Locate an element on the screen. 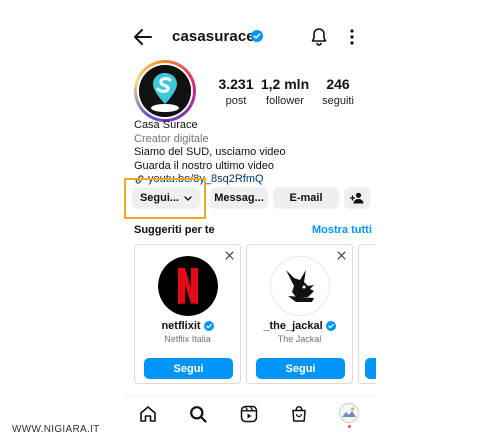 The image size is (500, 440). search-icon is located at coordinates (198, 414).